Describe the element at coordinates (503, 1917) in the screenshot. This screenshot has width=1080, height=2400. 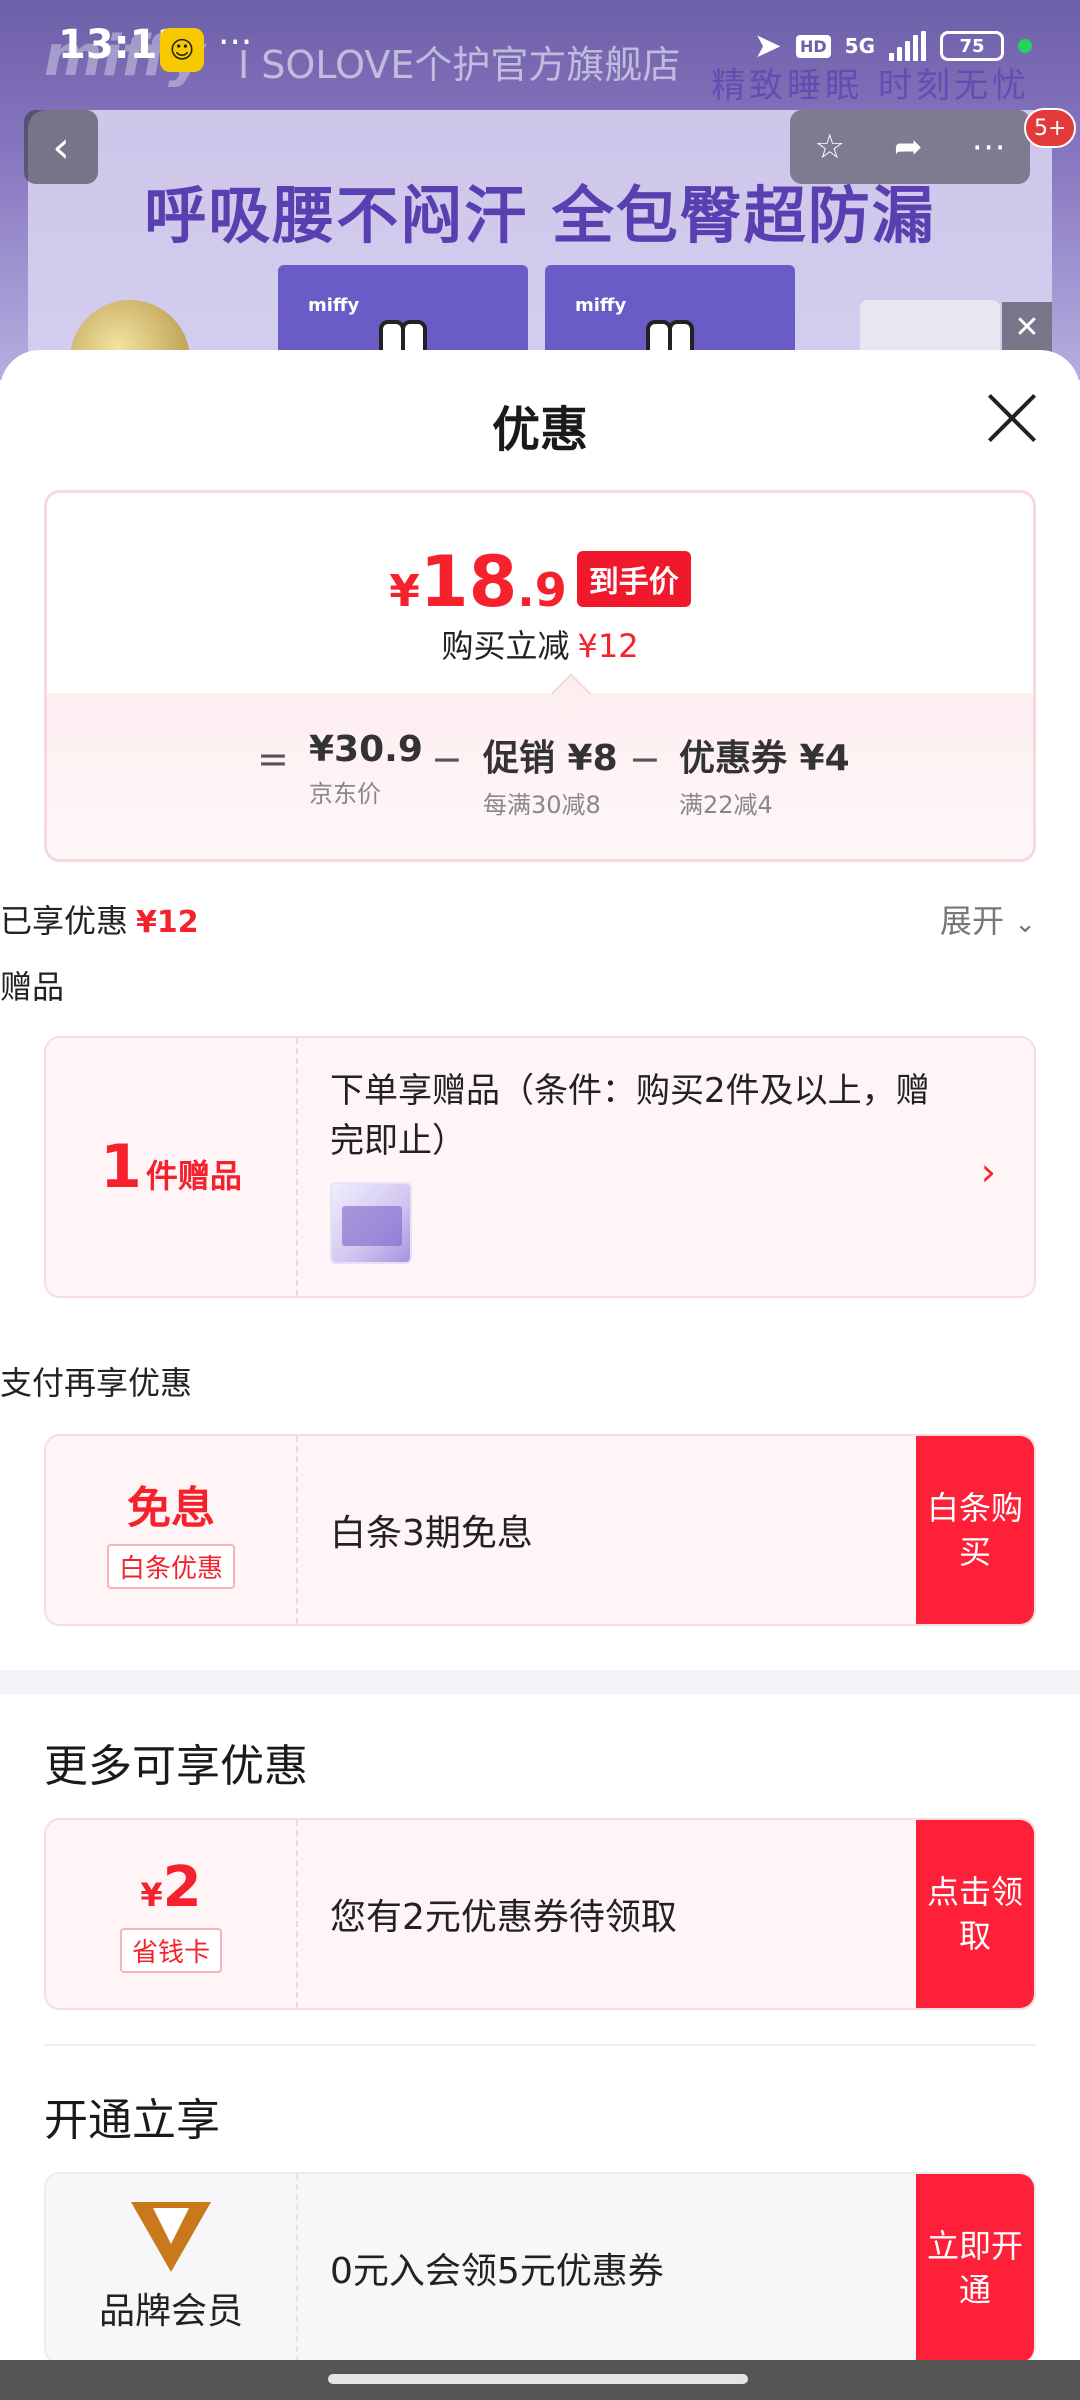
I see `saving-card-text: 您有2元优惠券待领取` at that location.